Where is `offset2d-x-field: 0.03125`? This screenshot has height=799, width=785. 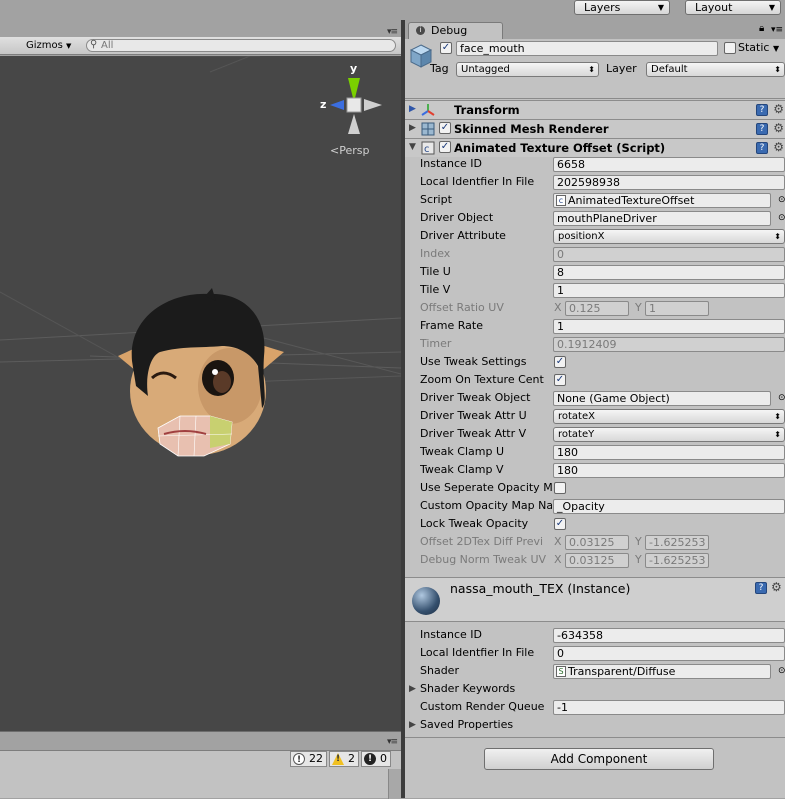
offset2d-x-field: 0.03125 is located at coordinates (597, 542).